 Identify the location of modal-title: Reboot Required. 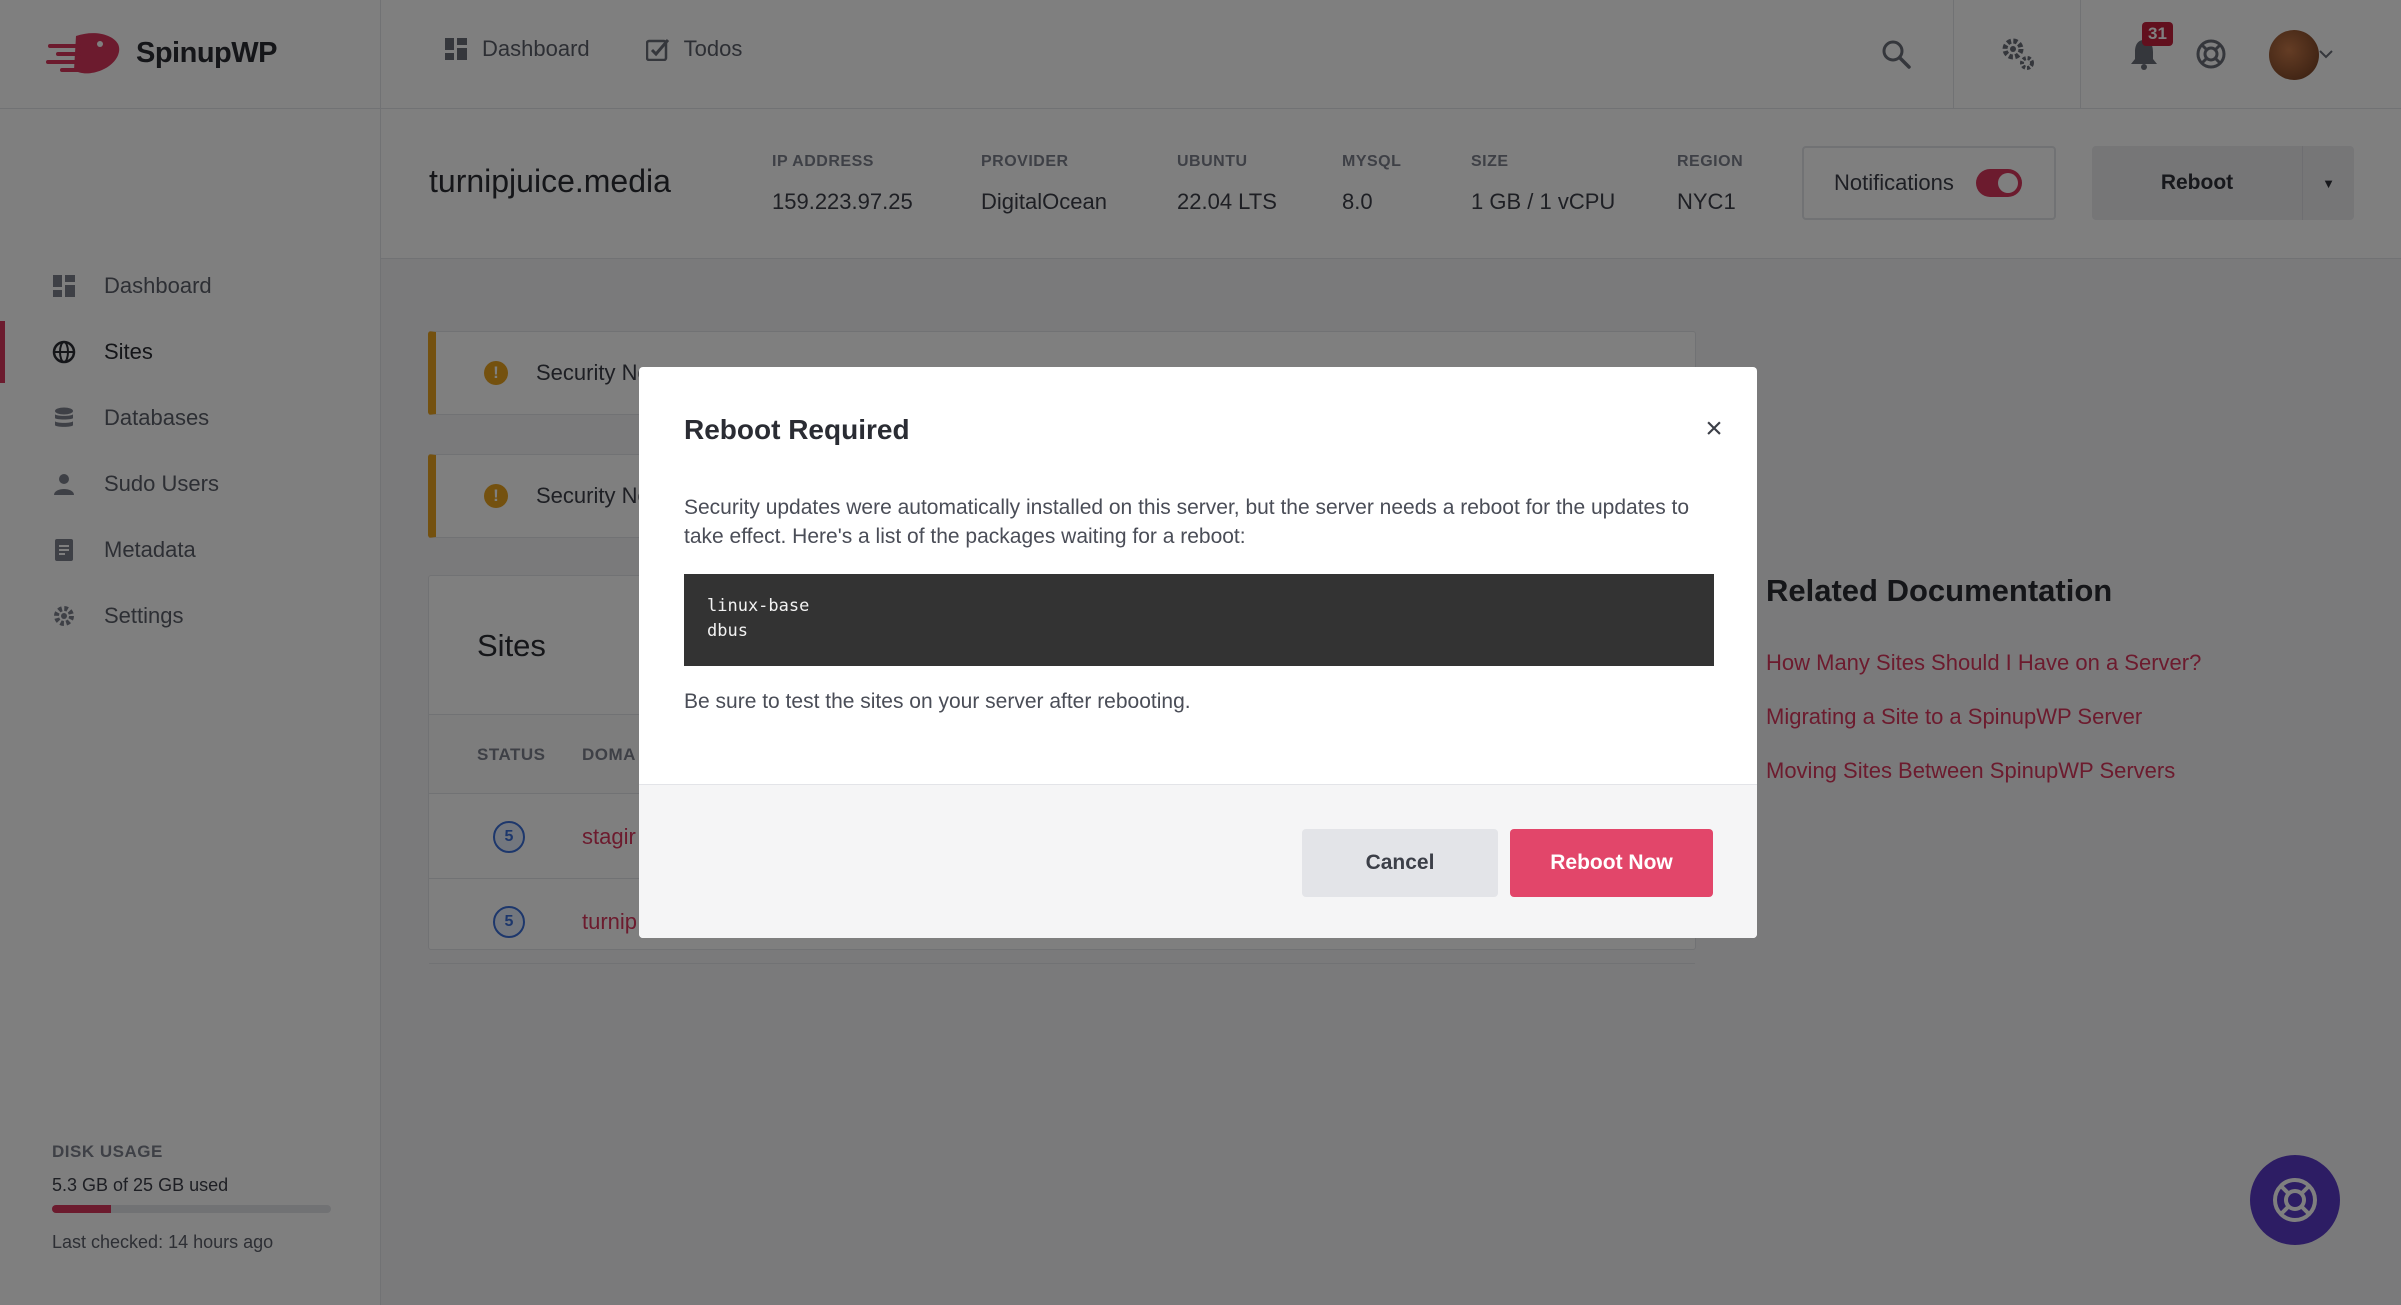
(797, 429).